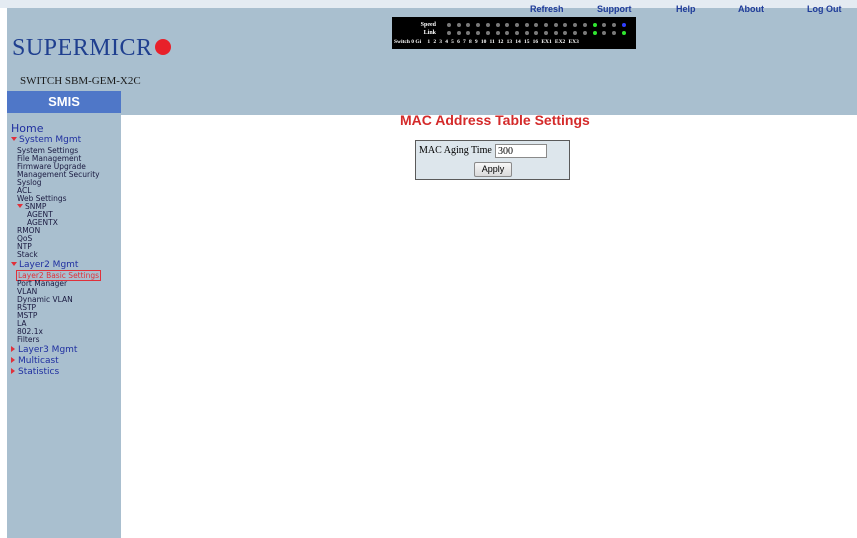 Image resolution: width=857 pixels, height=538 pixels. What do you see at coordinates (535, 42) in the screenshot?
I see `port-number-16: 16` at bounding box center [535, 42].